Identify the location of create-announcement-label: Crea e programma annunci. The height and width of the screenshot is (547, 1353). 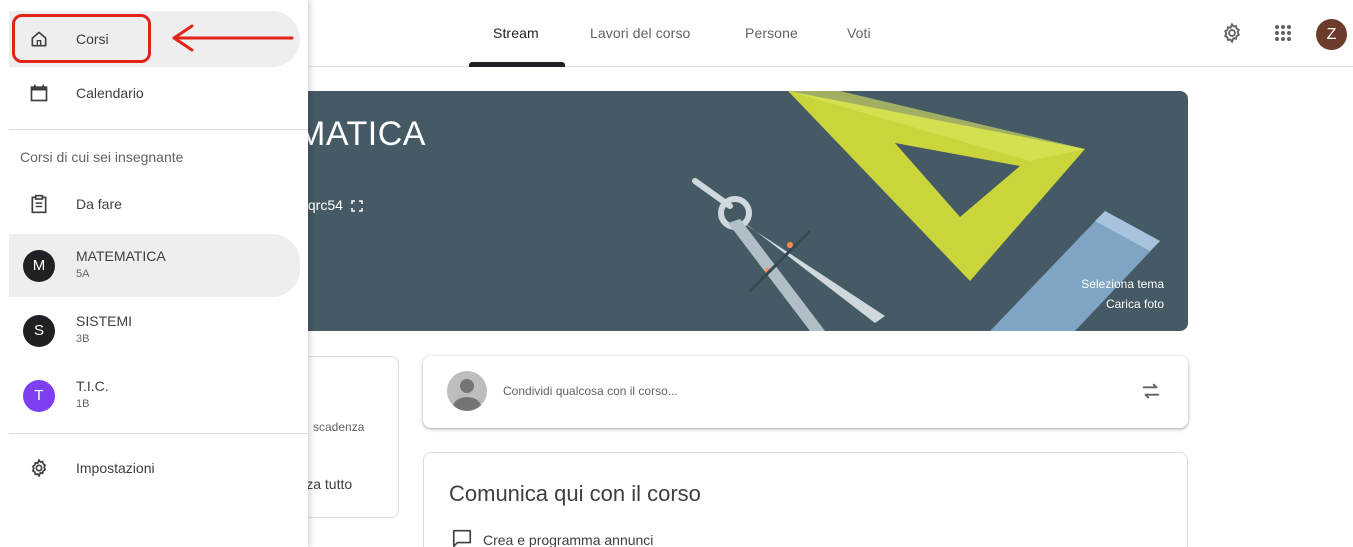
(568, 539).